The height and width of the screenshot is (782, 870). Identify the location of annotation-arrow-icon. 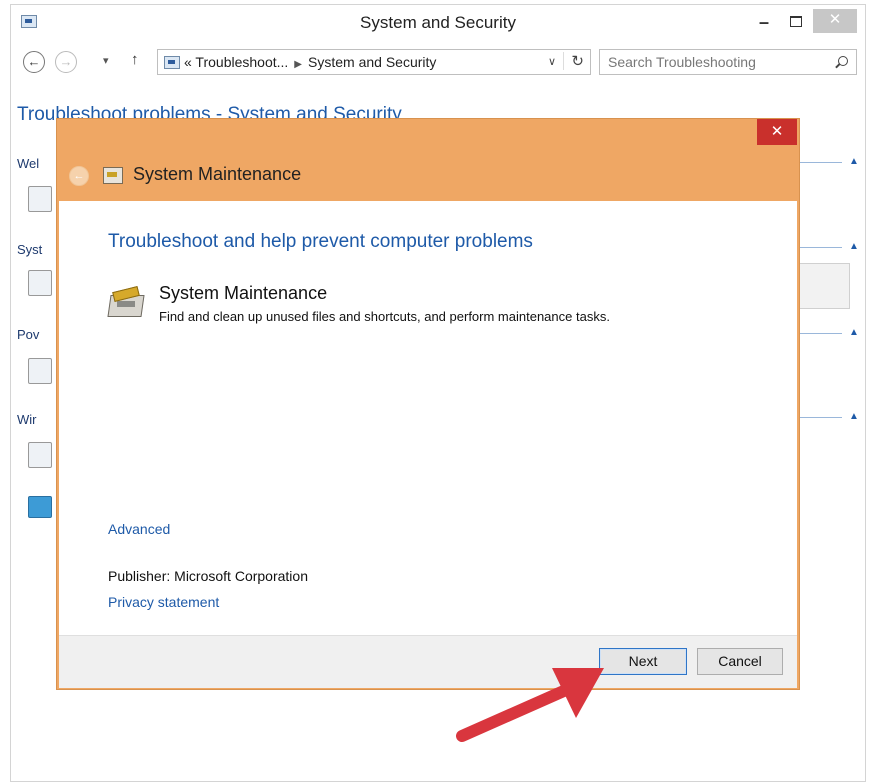
(530, 705).